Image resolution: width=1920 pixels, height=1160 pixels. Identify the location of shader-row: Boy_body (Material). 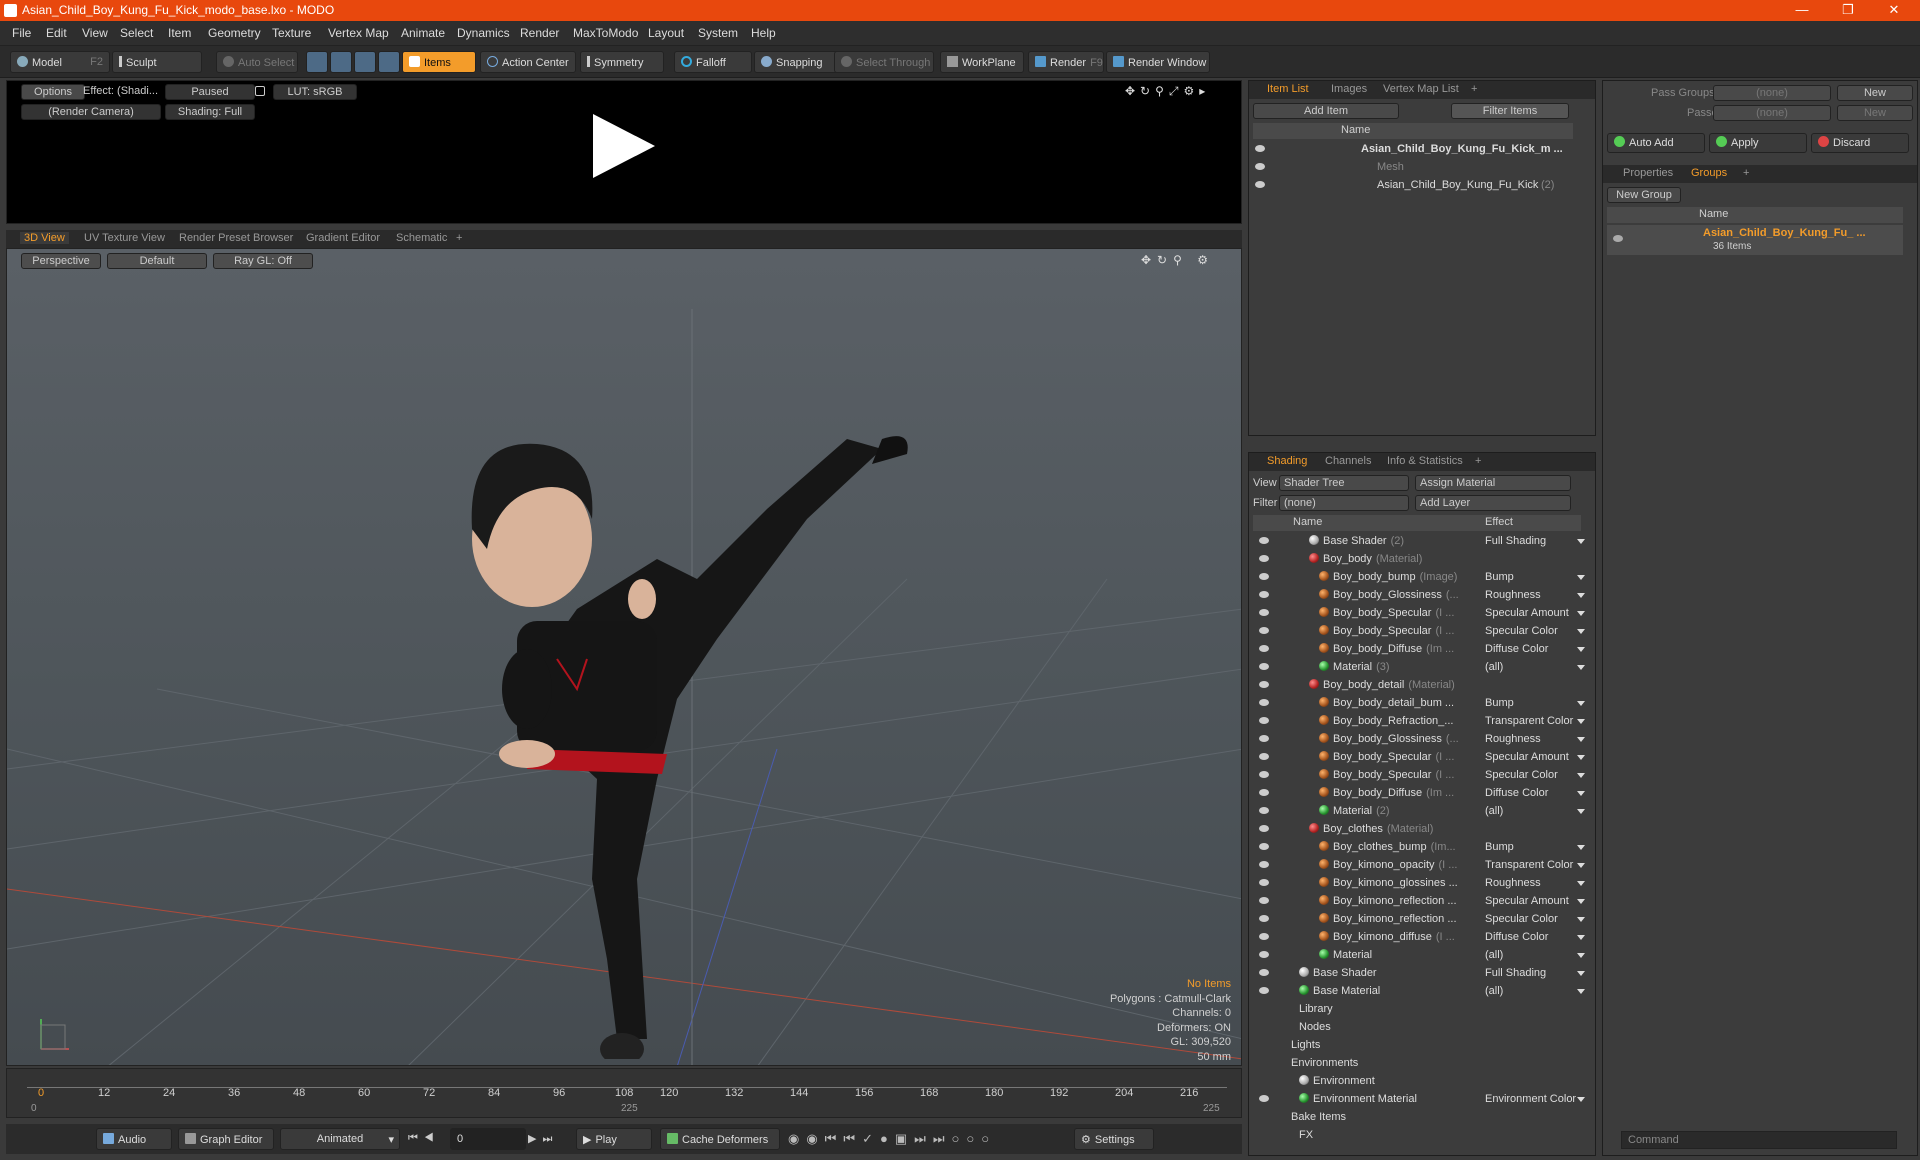
(1418, 560).